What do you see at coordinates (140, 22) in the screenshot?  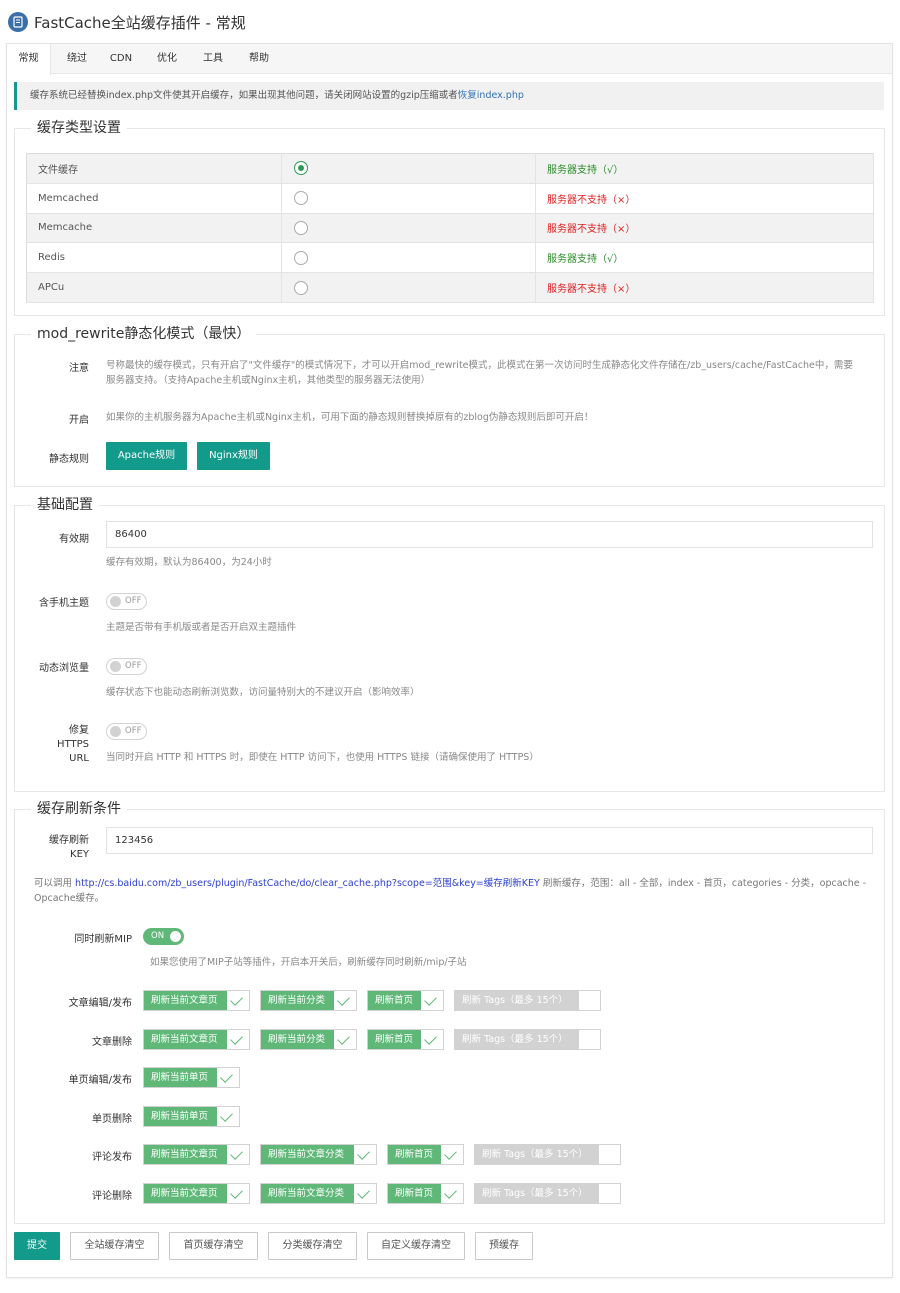 I see `page-title: FastCache全站缓存插件 - 常规` at bounding box center [140, 22].